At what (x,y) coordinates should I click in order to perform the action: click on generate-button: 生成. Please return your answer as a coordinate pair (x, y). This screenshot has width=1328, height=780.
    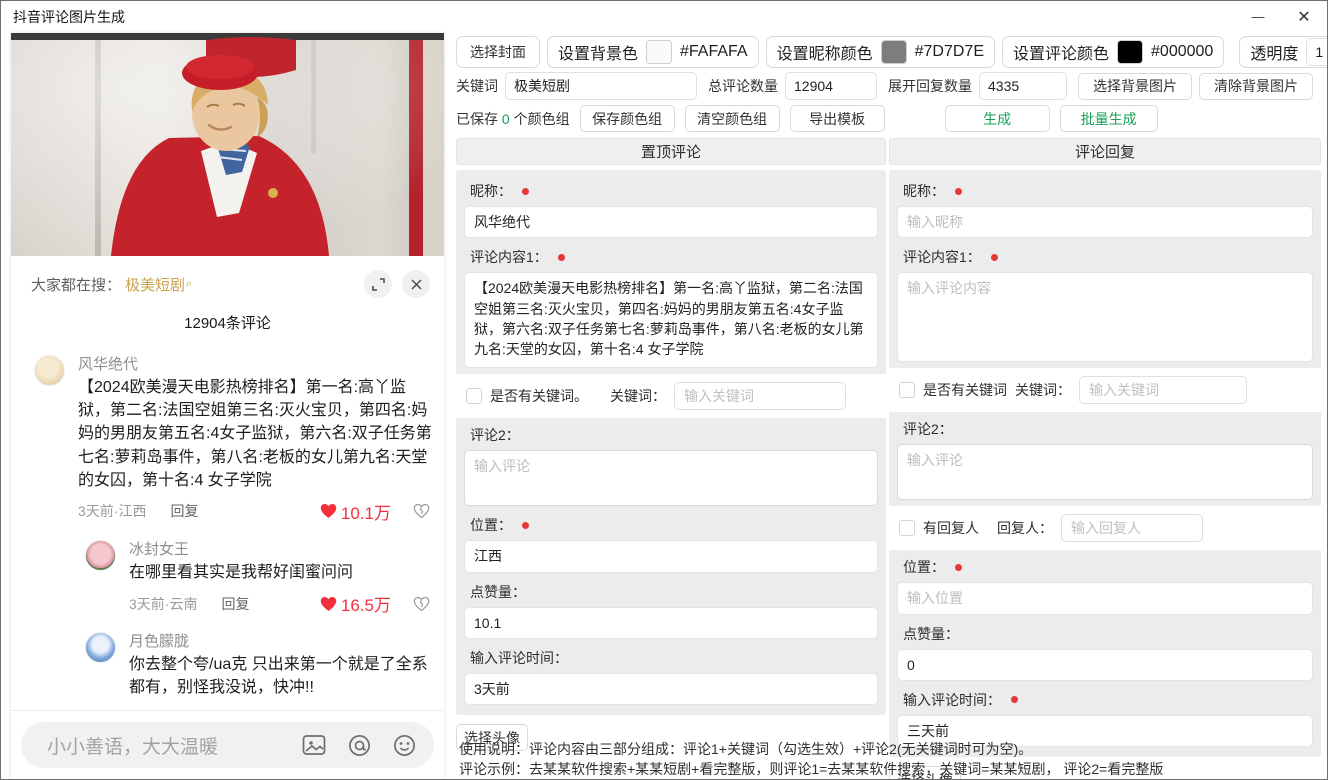
    Looking at the image, I should click on (997, 118).